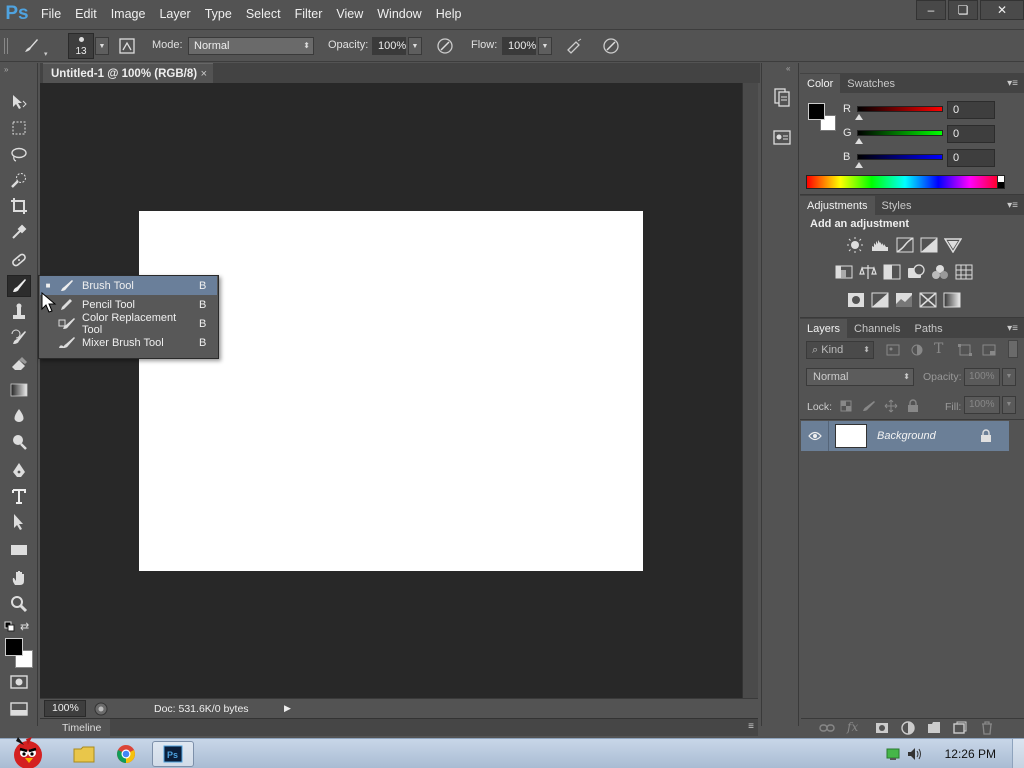 The width and height of the screenshot is (1024, 768). What do you see at coordinates (128, 73) in the screenshot?
I see `document-tab: Untitled-1 @ 100% (RGB/8) ×` at bounding box center [128, 73].